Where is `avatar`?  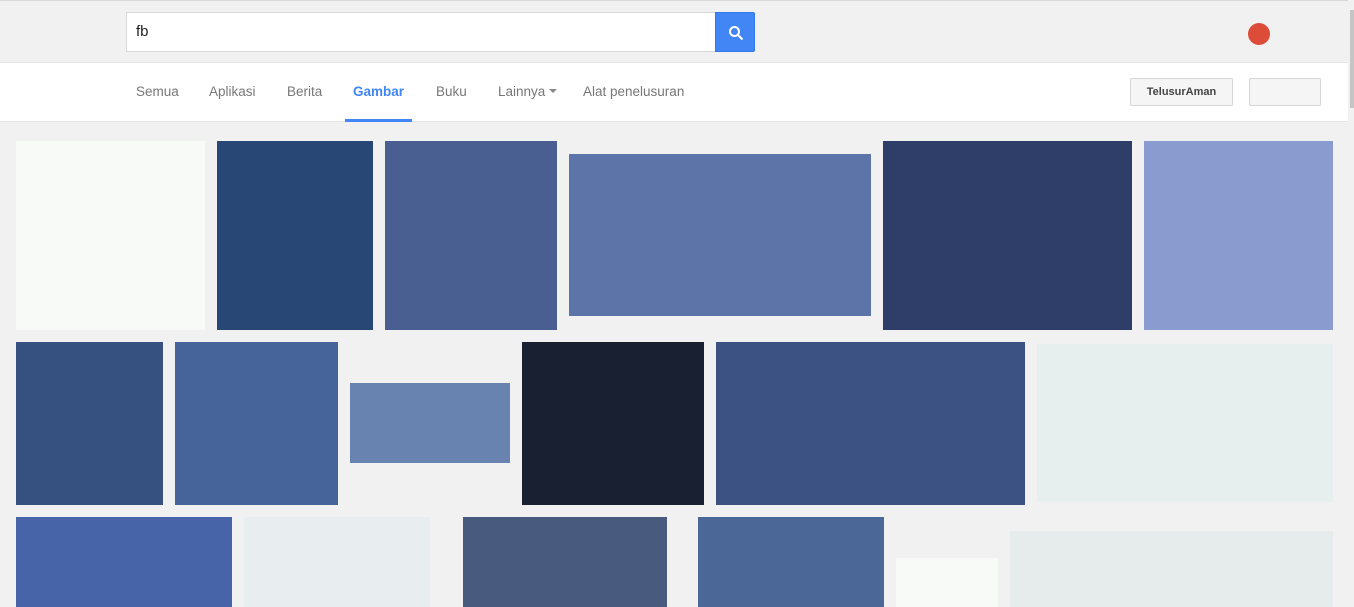
avatar is located at coordinates (1259, 34).